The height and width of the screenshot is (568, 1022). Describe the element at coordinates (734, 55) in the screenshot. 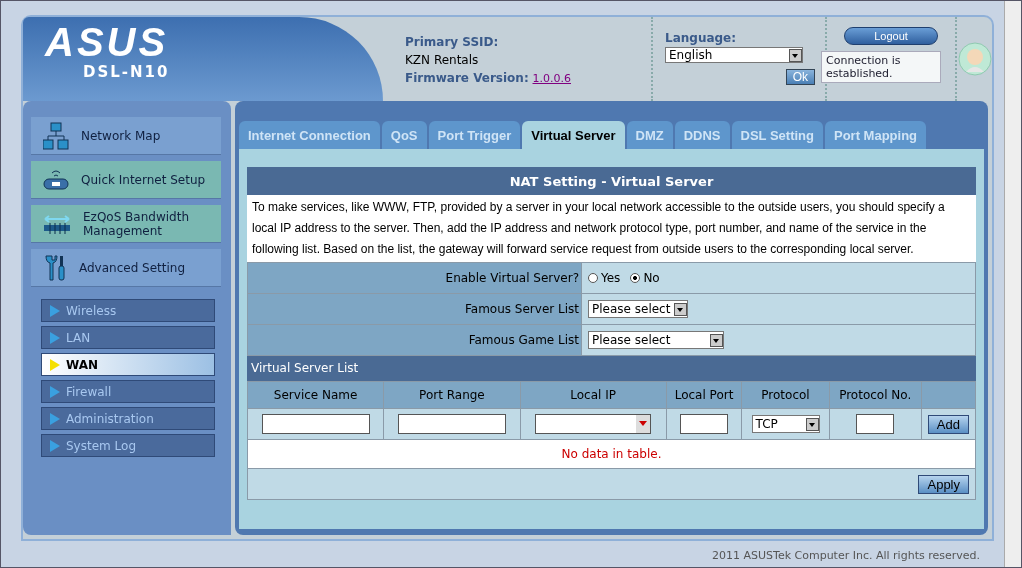

I see `language-select: English` at that location.